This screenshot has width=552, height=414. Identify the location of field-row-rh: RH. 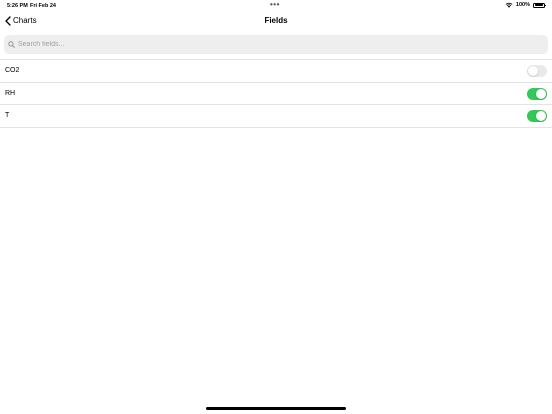
(276, 94).